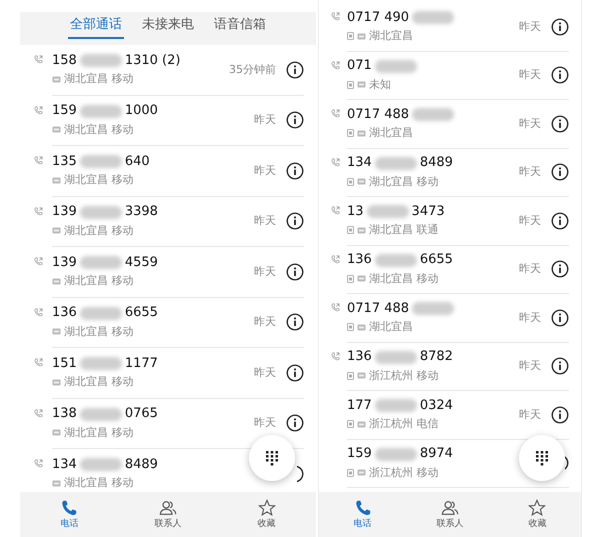 Image resolution: width=600 pixels, height=537 pixels. What do you see at coordinates (141, 263) in the screenshot?
I see `phone-number-end: 4559` at bounding box center [141, 263].